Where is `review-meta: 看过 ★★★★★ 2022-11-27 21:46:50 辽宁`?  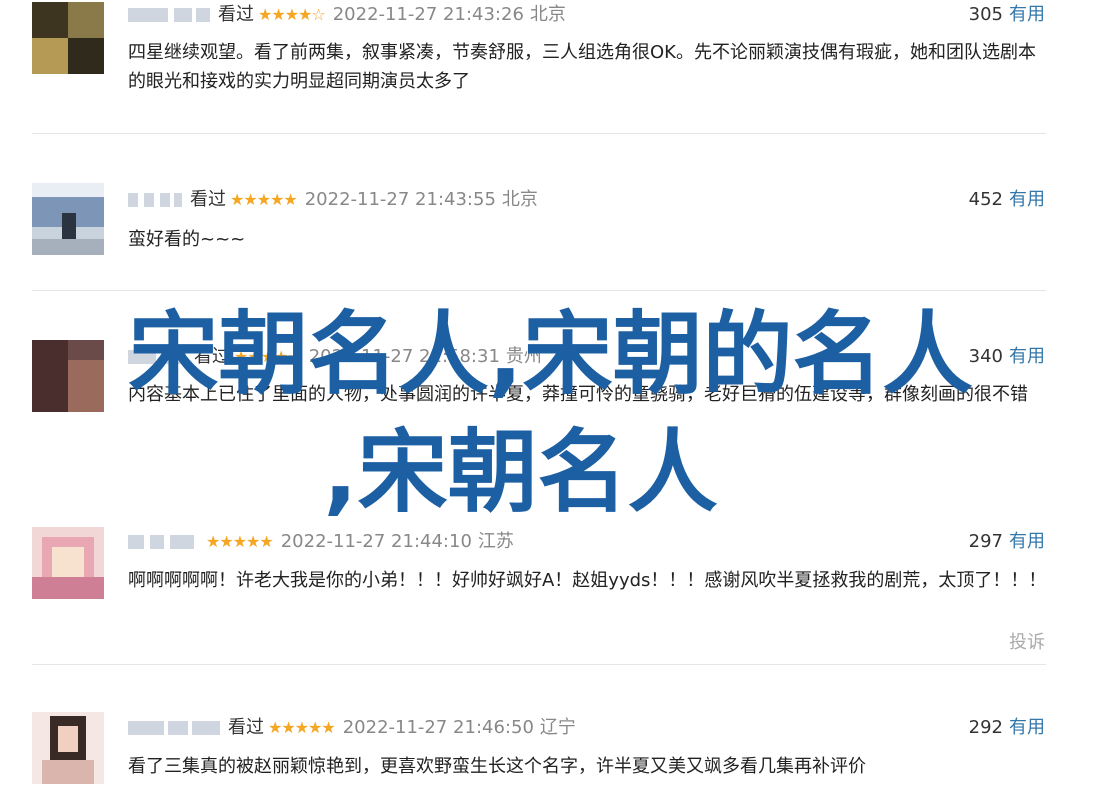
review-meta: 看过 ★★★★★ 2022-11-27 21:46:50 辽宁 is located at coordinates (352, 728).